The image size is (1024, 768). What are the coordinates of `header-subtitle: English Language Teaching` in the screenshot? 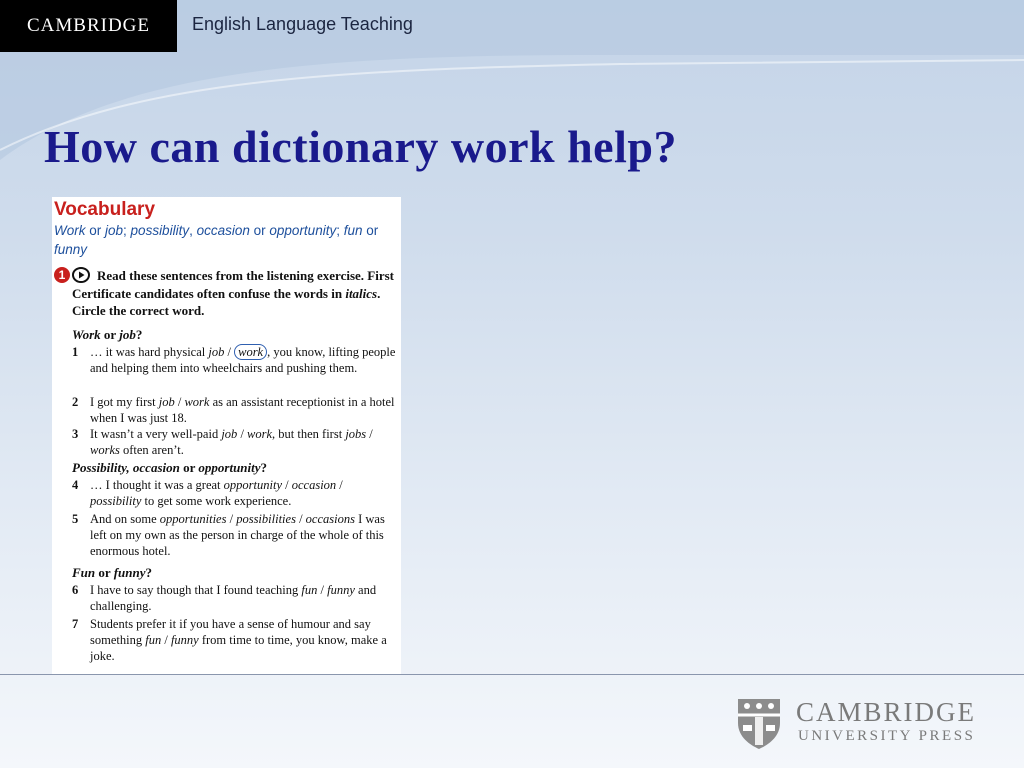 It's located at (302, 24).